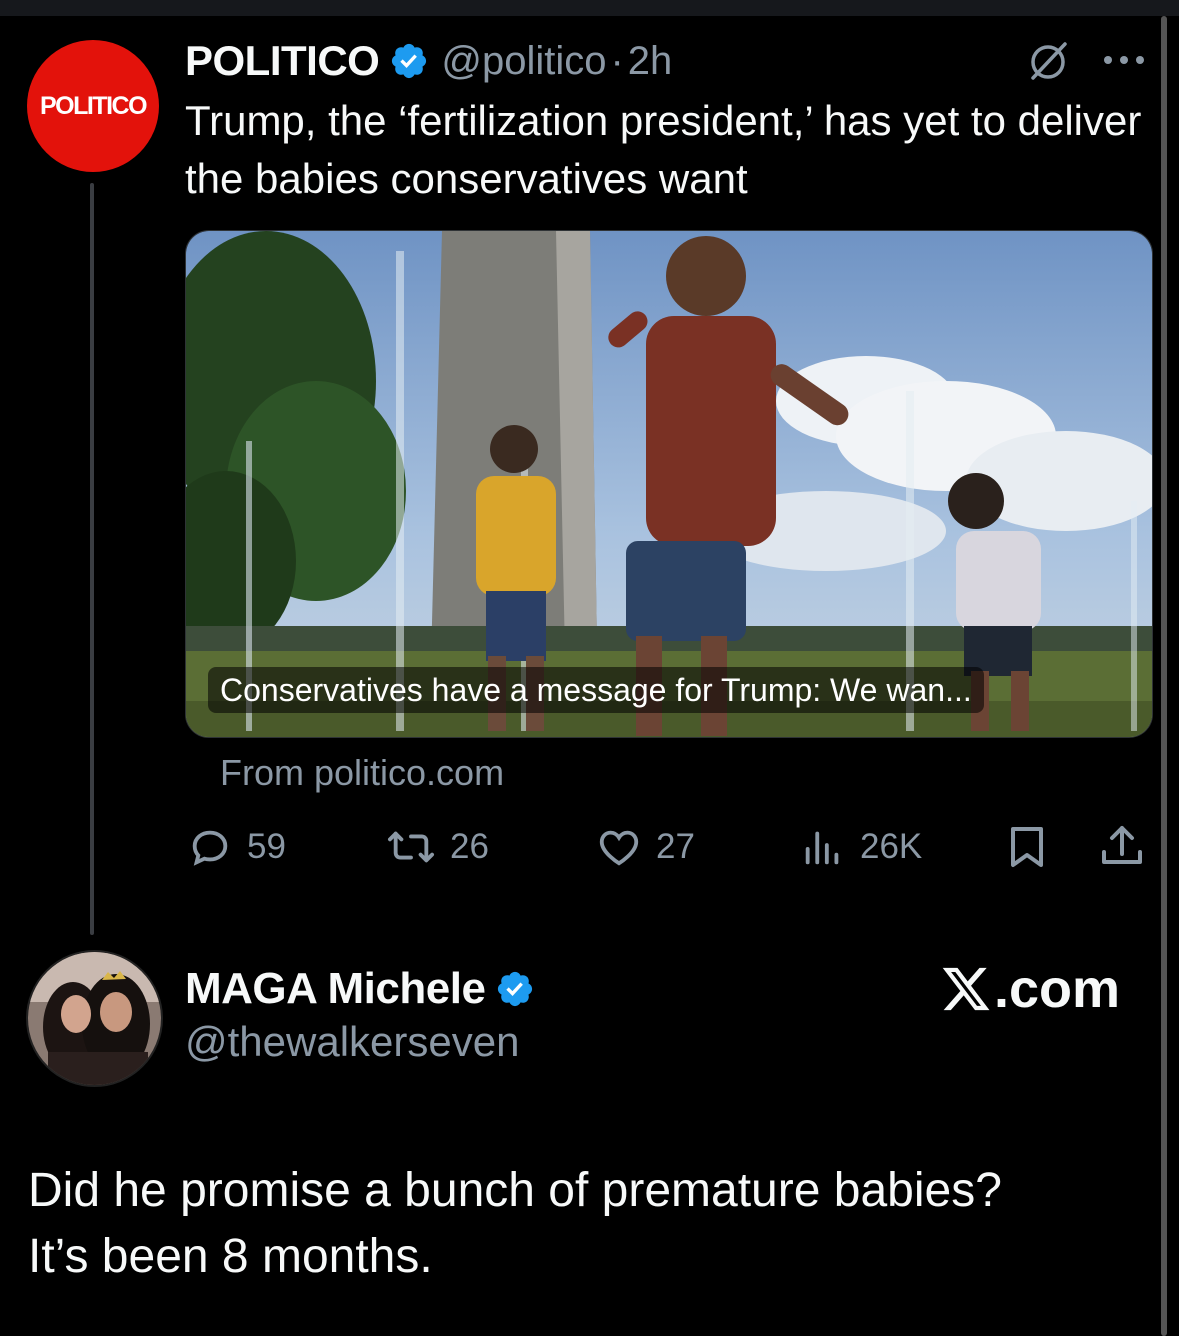 The width and height of the screenshot is (1179, 1336). What do you see at coordinates (352, 1042) in the screenshot?
I see `reply-author-handle: @thewalkerseven` at bounding box center [352, 1042].